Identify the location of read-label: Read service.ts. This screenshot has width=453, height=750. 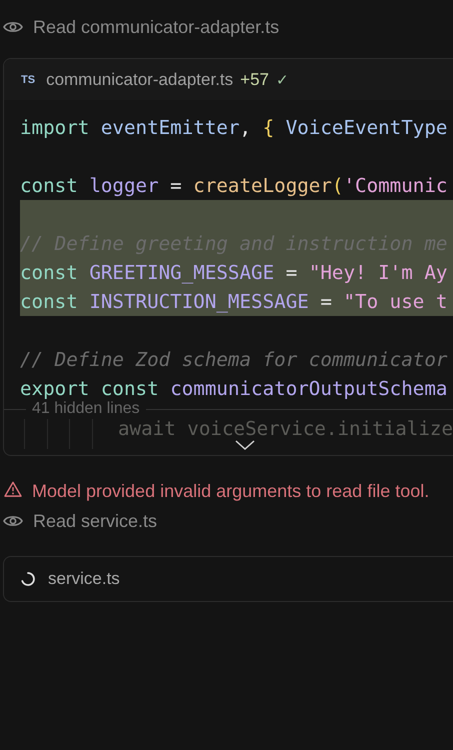
(95, 521).